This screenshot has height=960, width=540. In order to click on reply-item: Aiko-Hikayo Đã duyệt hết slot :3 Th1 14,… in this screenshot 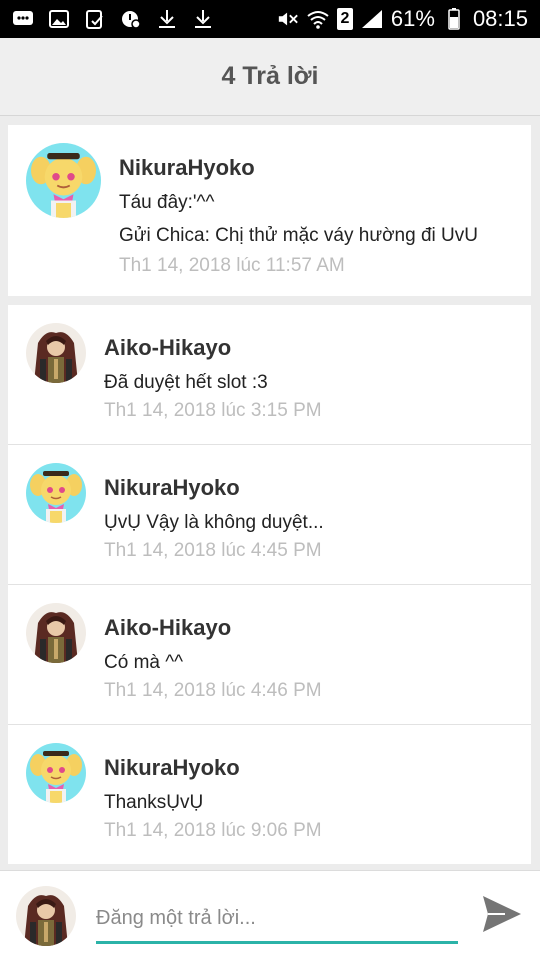, I will do `click(269, 375)`.